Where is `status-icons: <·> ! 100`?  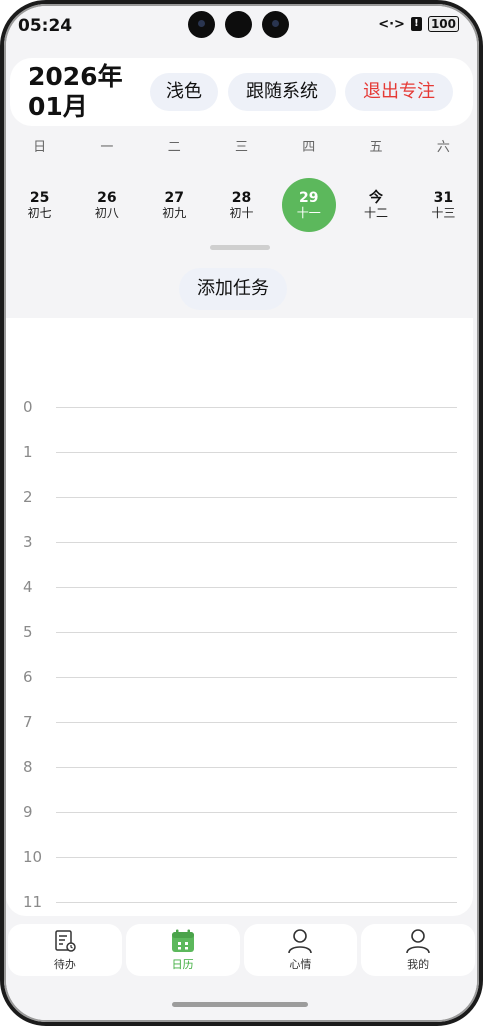 status-icons: <·> ! 100 is located at coordinates (418, 24).